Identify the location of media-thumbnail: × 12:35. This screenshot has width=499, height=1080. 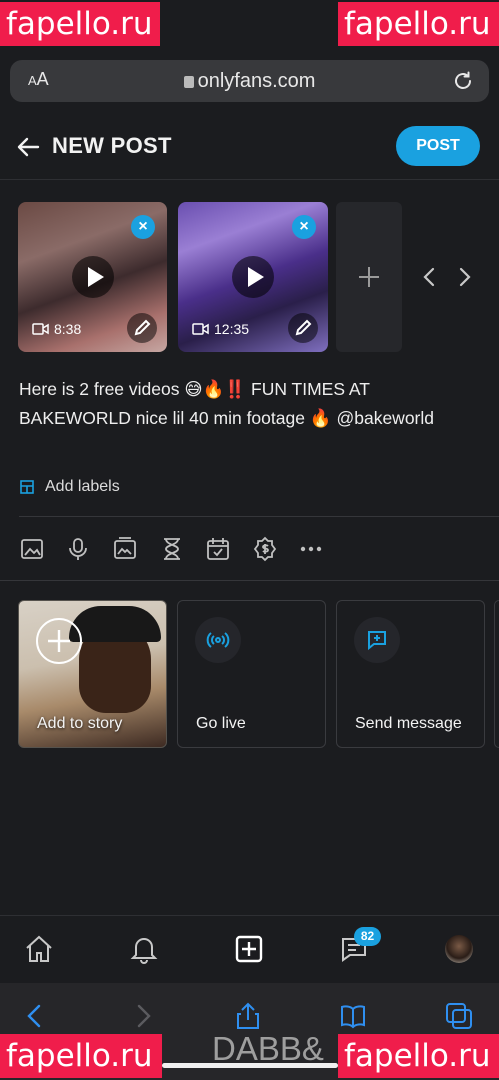
(253, 277).